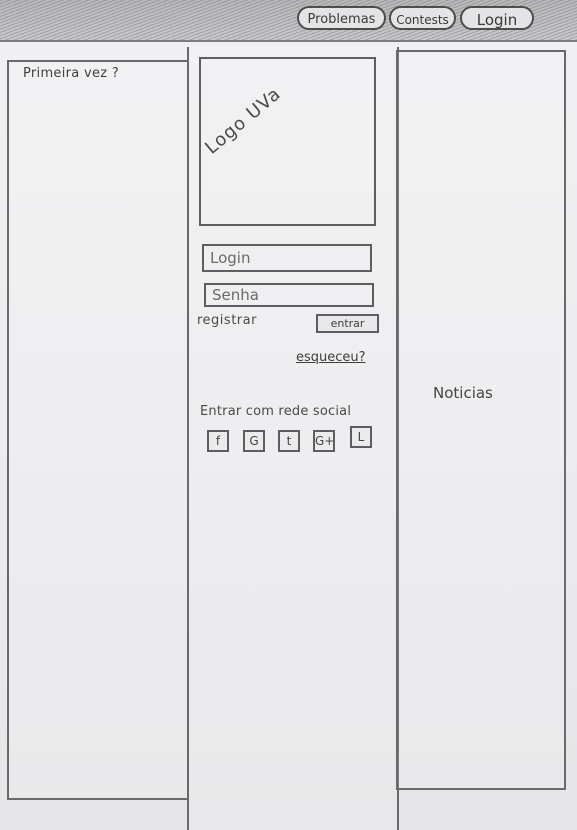  I want to click on nav-contests-button: Contests, so click(422, 18).